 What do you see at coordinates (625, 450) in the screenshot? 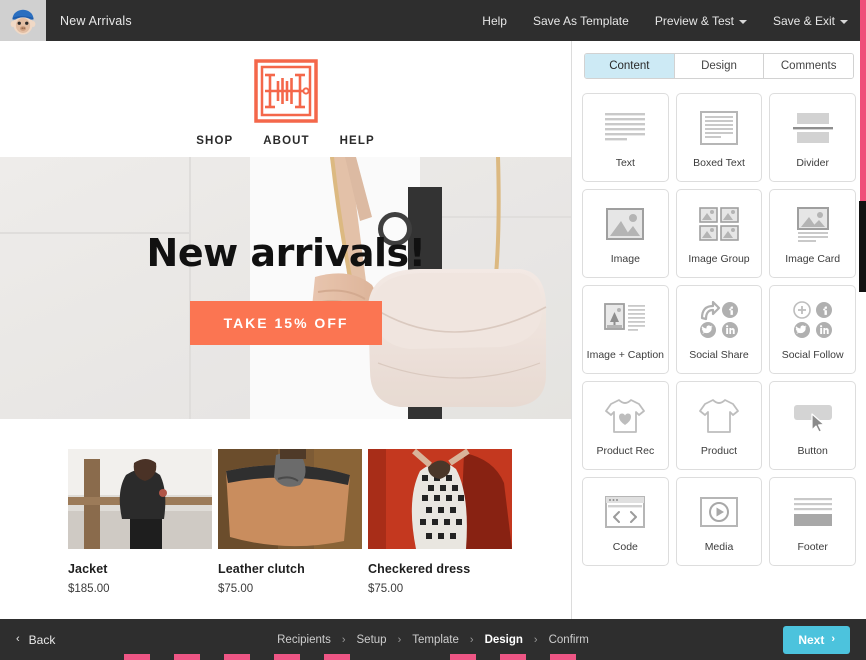
I see `block-label: Product Rec` at bounding box center [625, 450].